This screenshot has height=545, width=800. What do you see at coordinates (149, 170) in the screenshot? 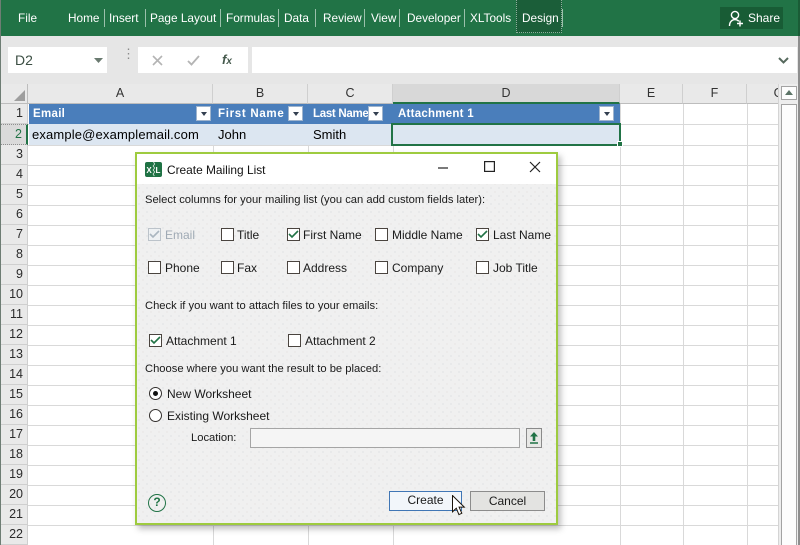
I see `svg-text: X` at bounding box center [149, 170].